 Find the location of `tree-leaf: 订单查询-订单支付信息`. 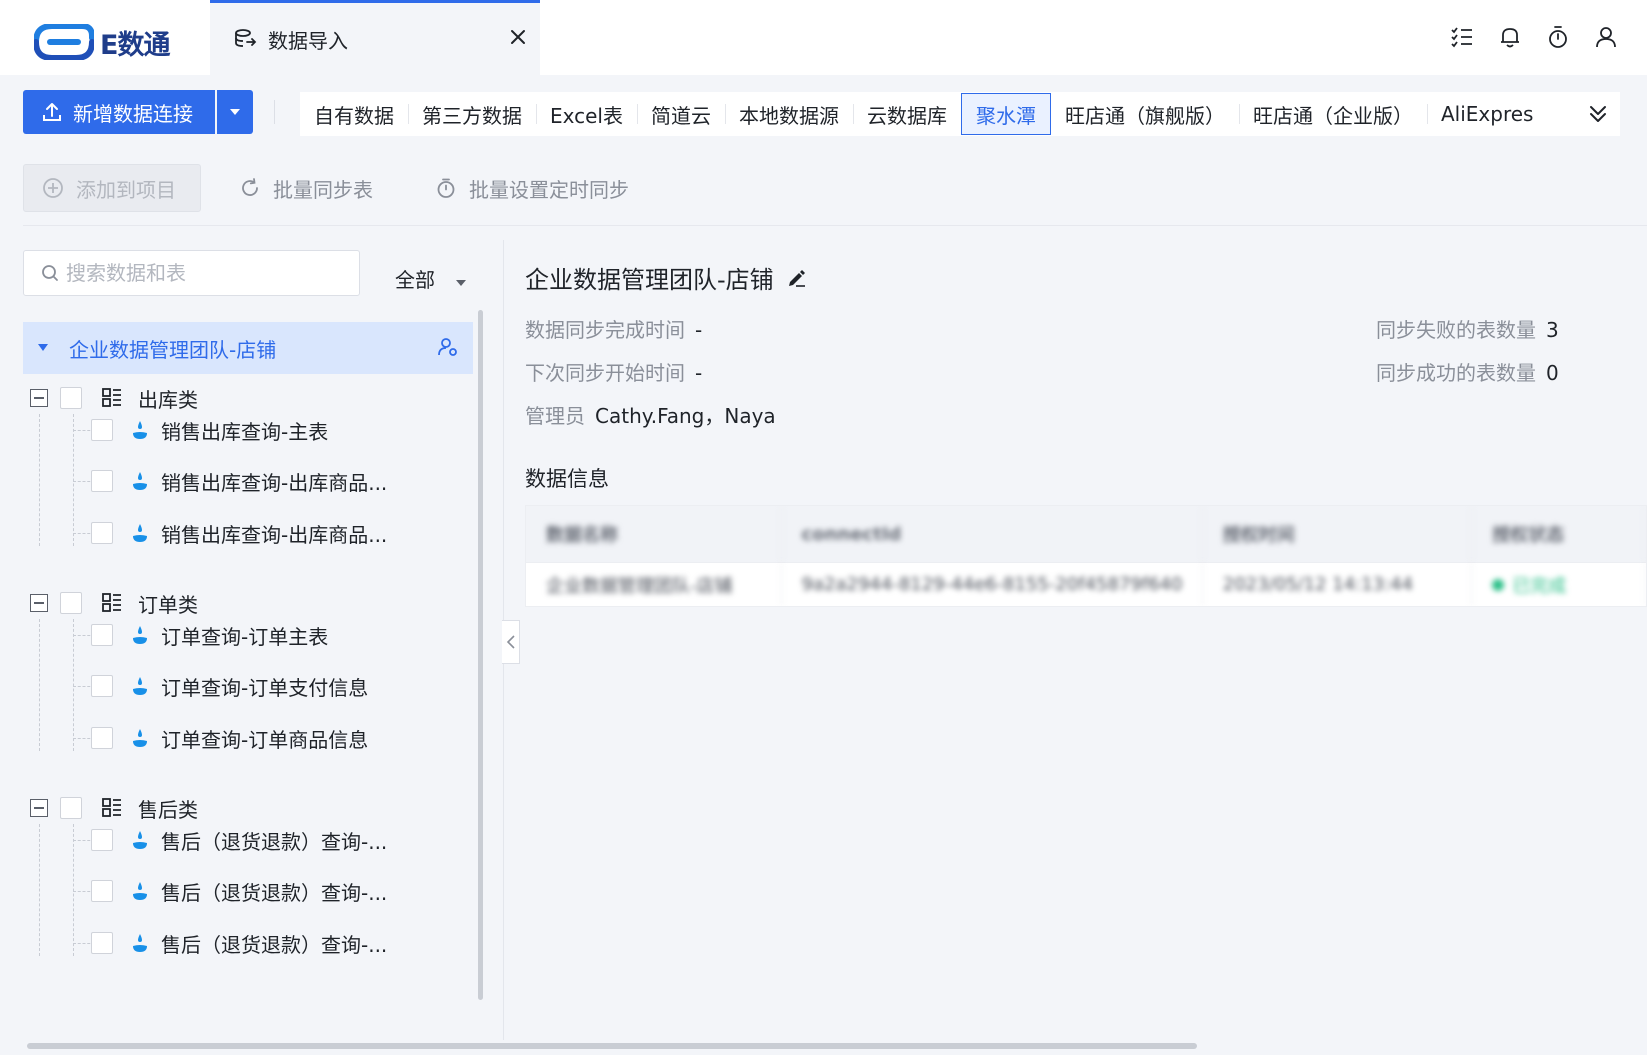

tree-leaf: 订单查询-订单支付信息 is located at coordinates (229, 686).